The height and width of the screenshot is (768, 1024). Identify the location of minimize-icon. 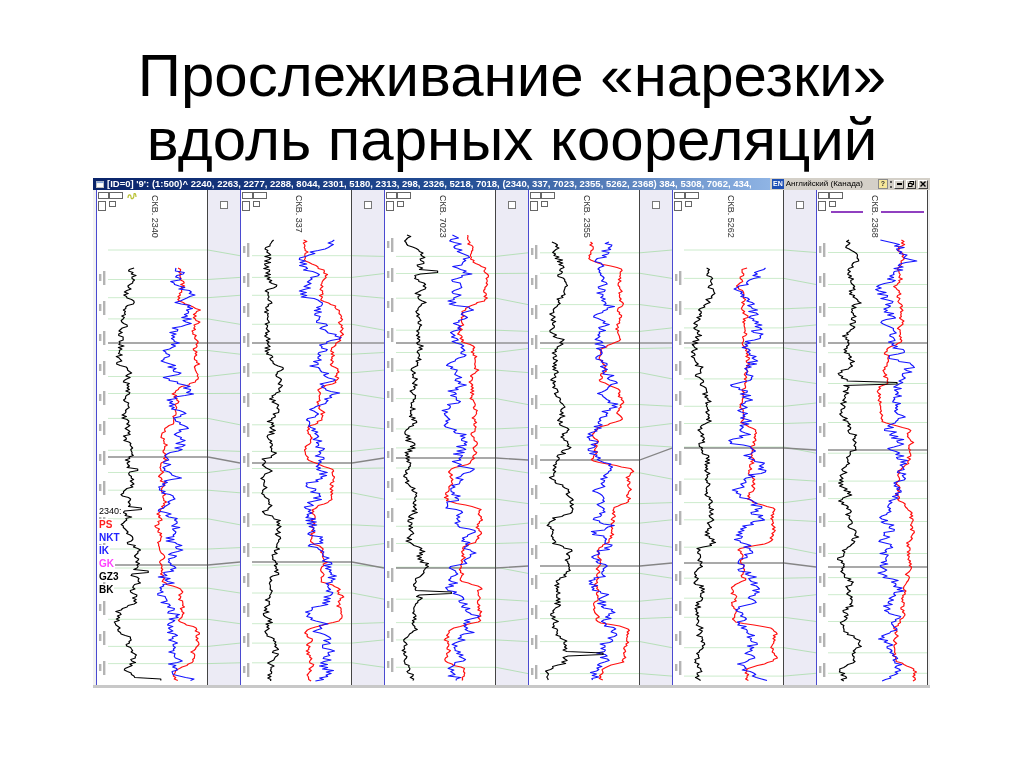
(899, 184).